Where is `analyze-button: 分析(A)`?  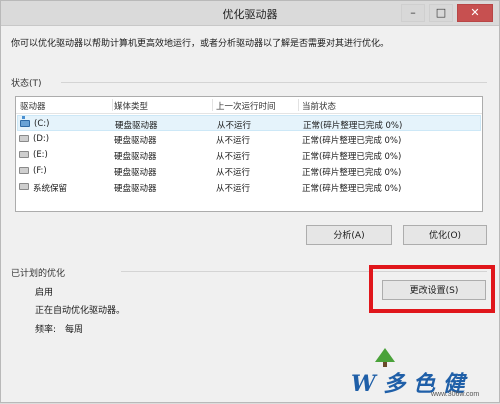
analyze-button: 分析(A) is located at coordinates (349, 235).